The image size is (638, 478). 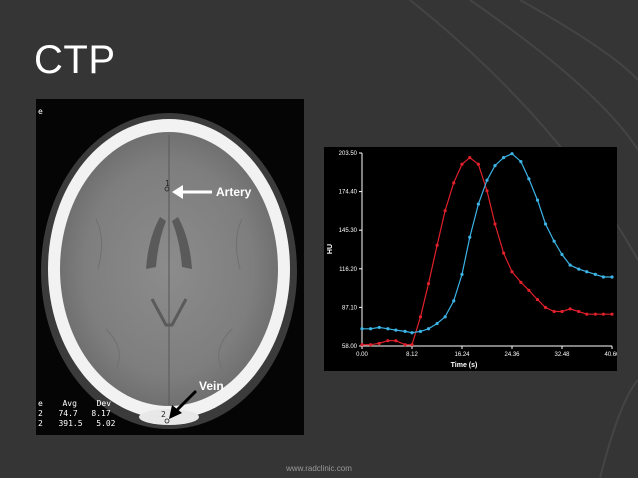 I want to click on y-tick-label: 116.20, so click(x=348, y=270).